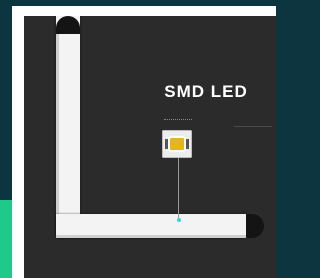 This screenshot has width=320, height=278. I want to click on dotted-rule, so click(178, 119).